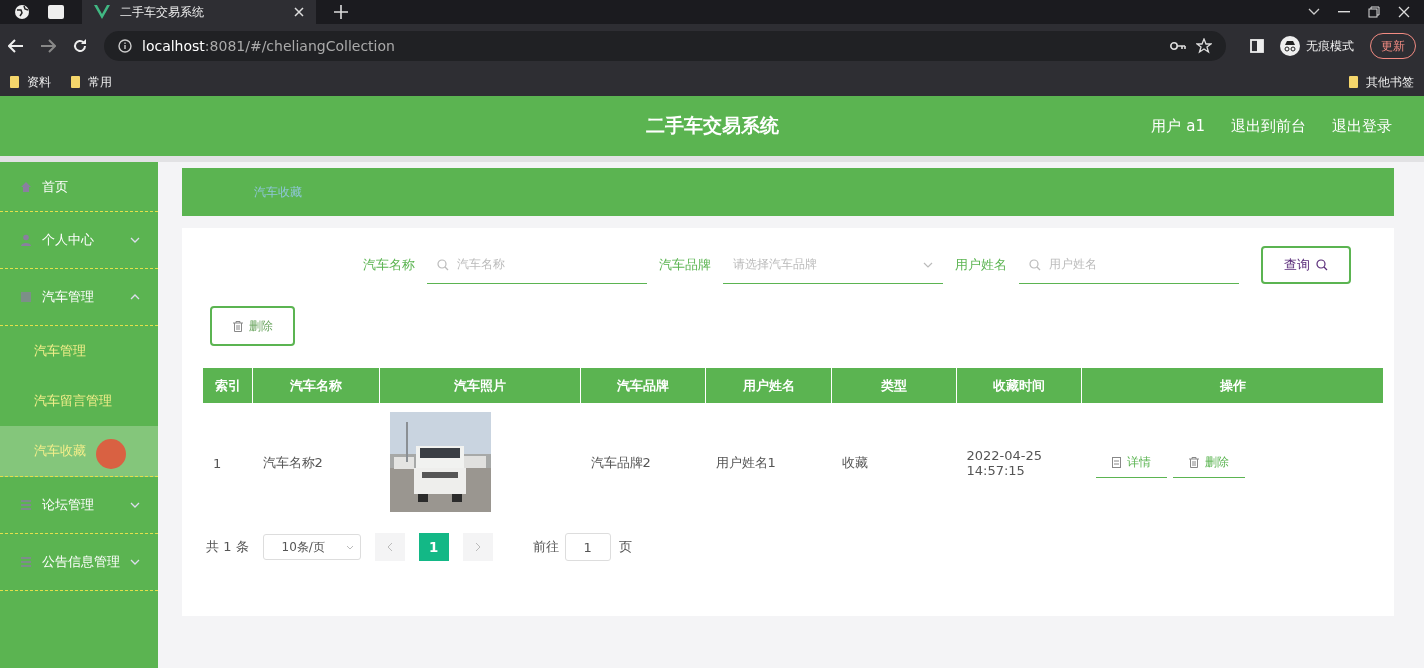  I want to click on table-cell: 1, so click(228, 463).